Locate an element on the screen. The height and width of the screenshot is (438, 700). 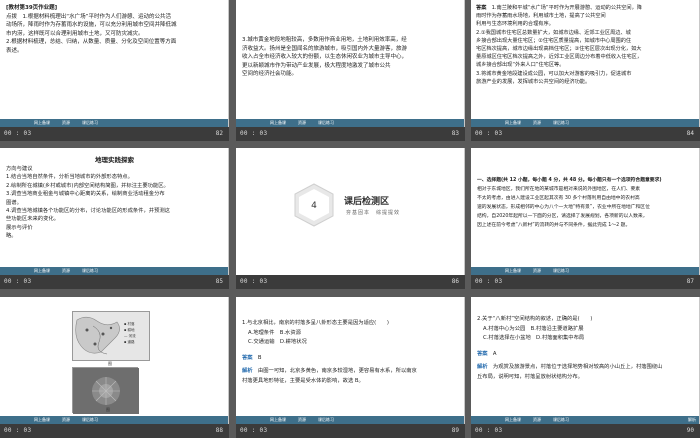
slide-thumbnail-86: 4 课后检测区 夯基固本 综提提效 00 : 03 86 is located at coordinates (350, 218).